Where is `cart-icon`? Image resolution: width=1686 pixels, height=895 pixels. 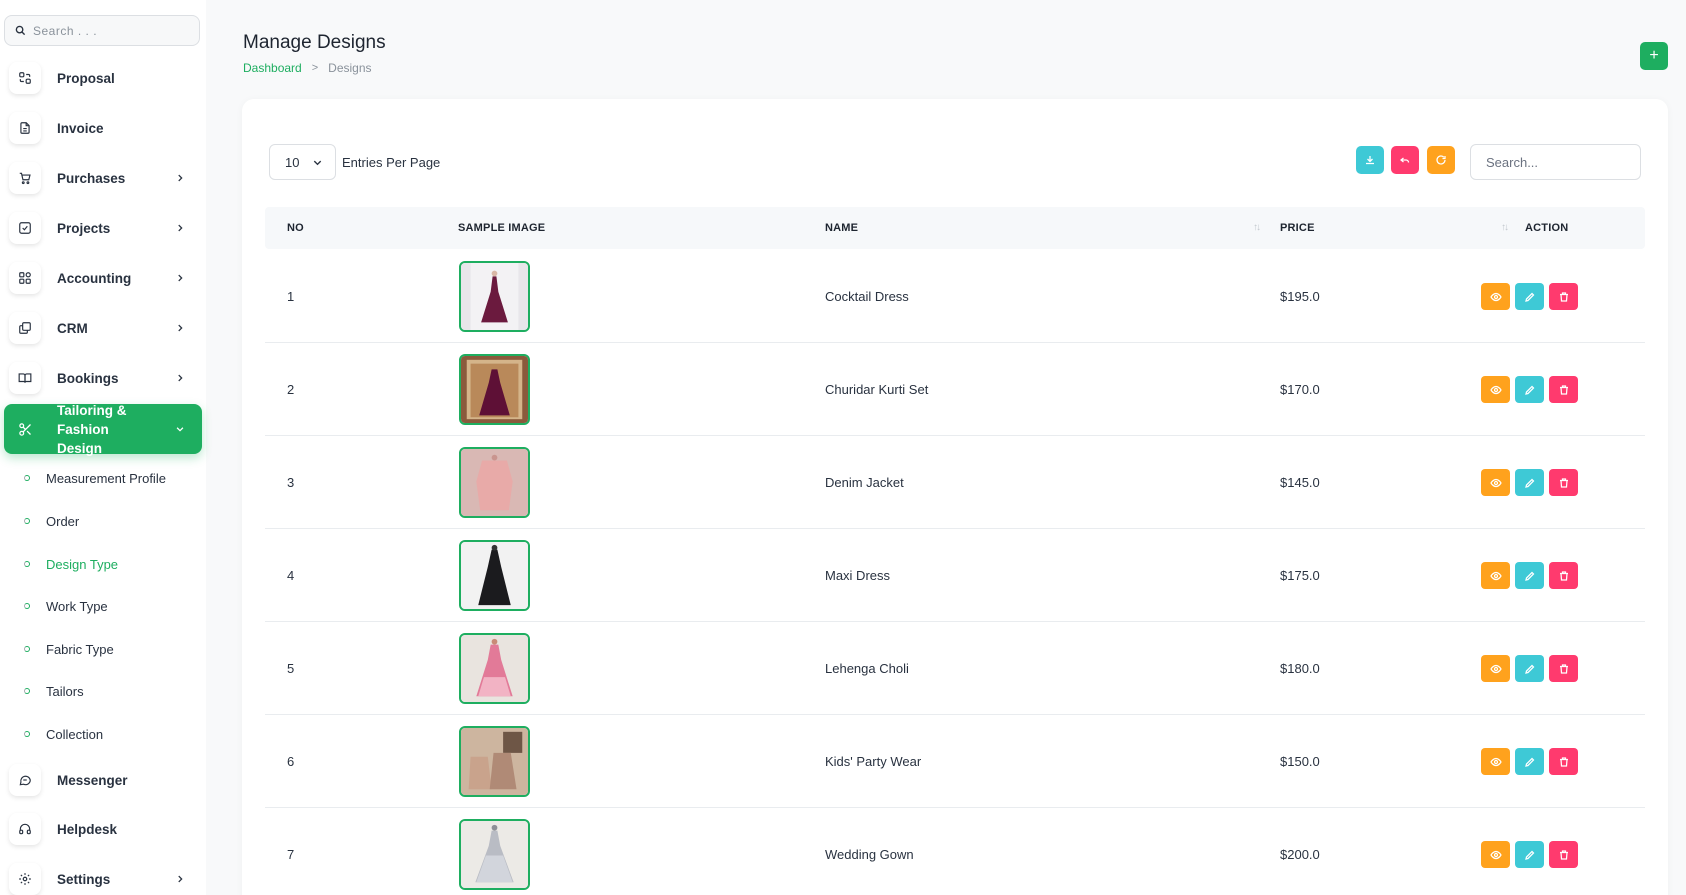
cart-icon is located at coordinates (25, 178).